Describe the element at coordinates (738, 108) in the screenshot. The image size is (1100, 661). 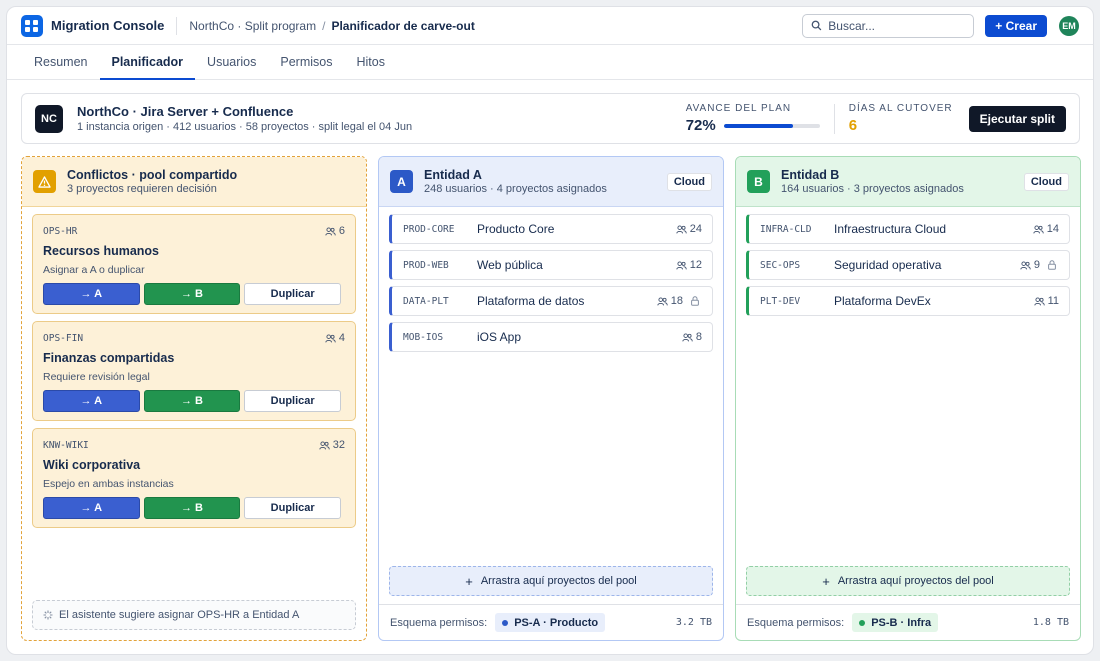
I see `progress-label: AVANCE DEL PLAN` at that location.